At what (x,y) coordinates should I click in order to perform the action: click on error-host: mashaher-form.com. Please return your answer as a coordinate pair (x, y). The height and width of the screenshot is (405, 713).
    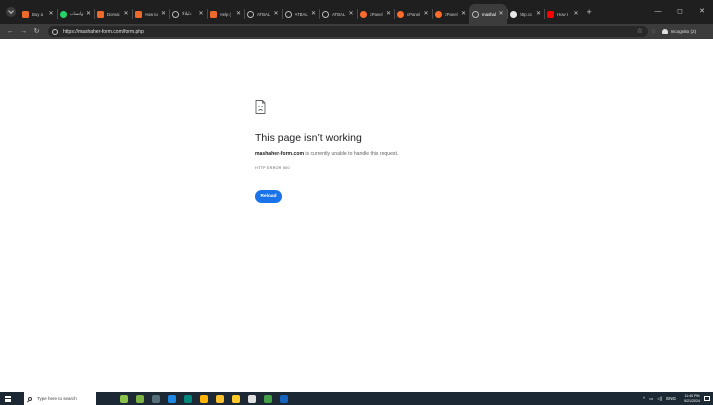
    Looking at the image, I should click on (279, 154).